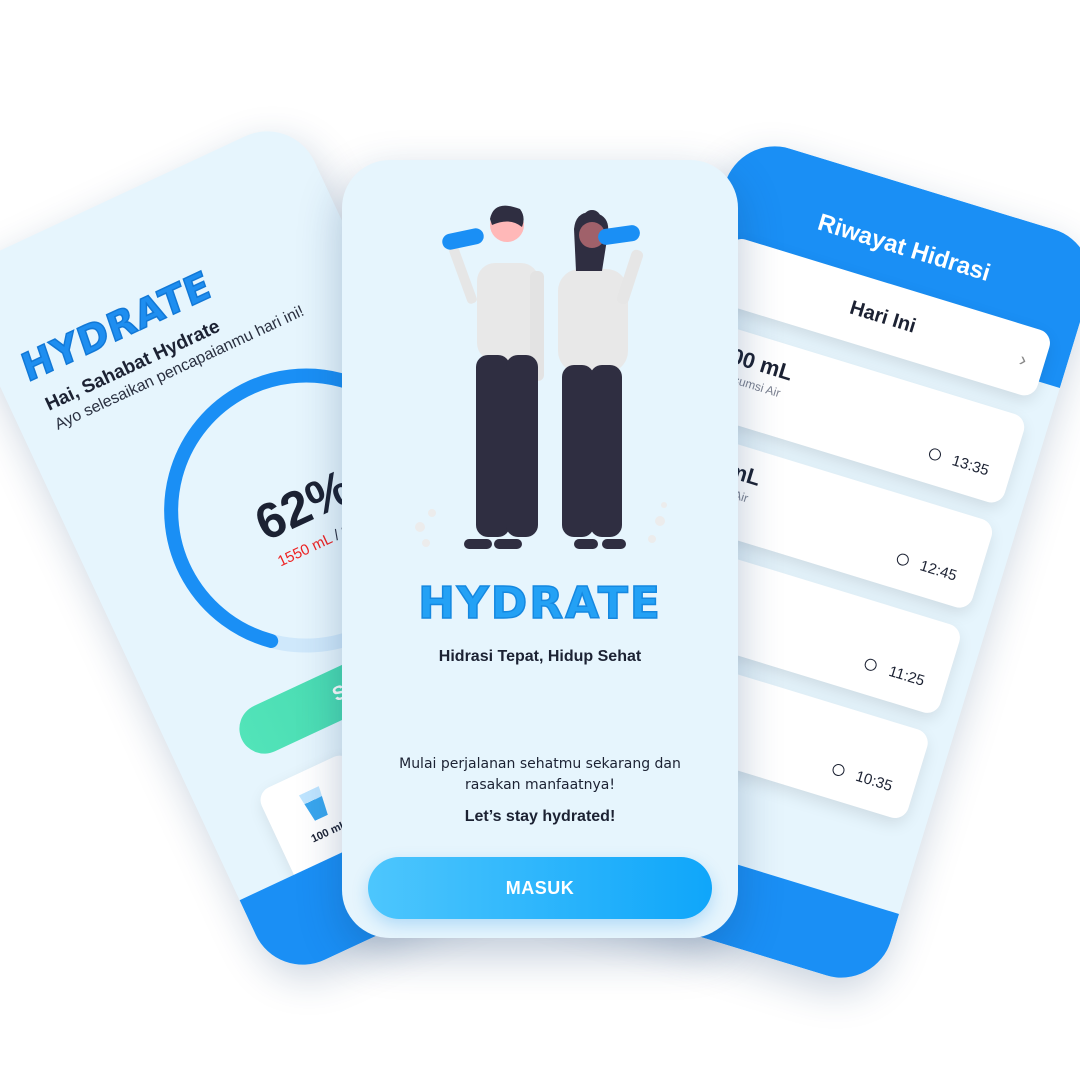 The width and height of the screenshot is (1080, 1081). What do you see at coordinates (970, 466) in the screenshot?
I see `record-time: 13:35` at bounding box center [970, 466].